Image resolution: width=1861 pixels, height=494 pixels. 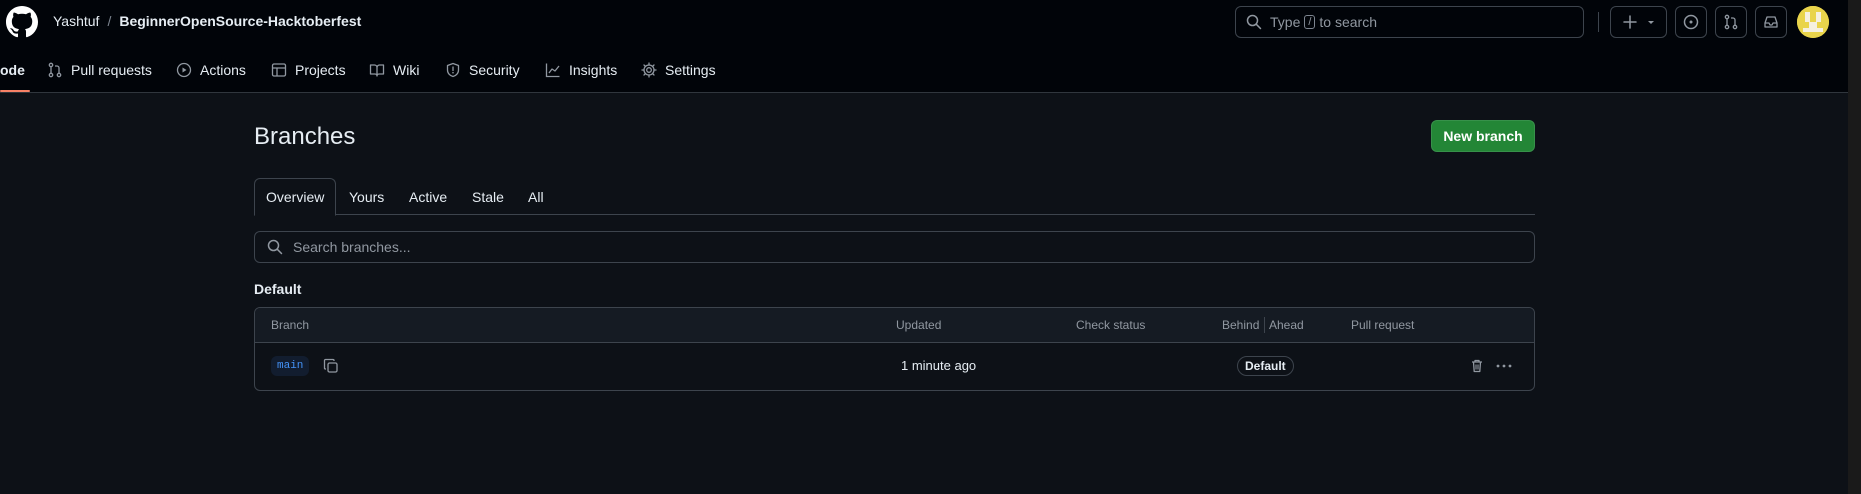 I want to click on inbox-icon, so click(x=1771, y=22).